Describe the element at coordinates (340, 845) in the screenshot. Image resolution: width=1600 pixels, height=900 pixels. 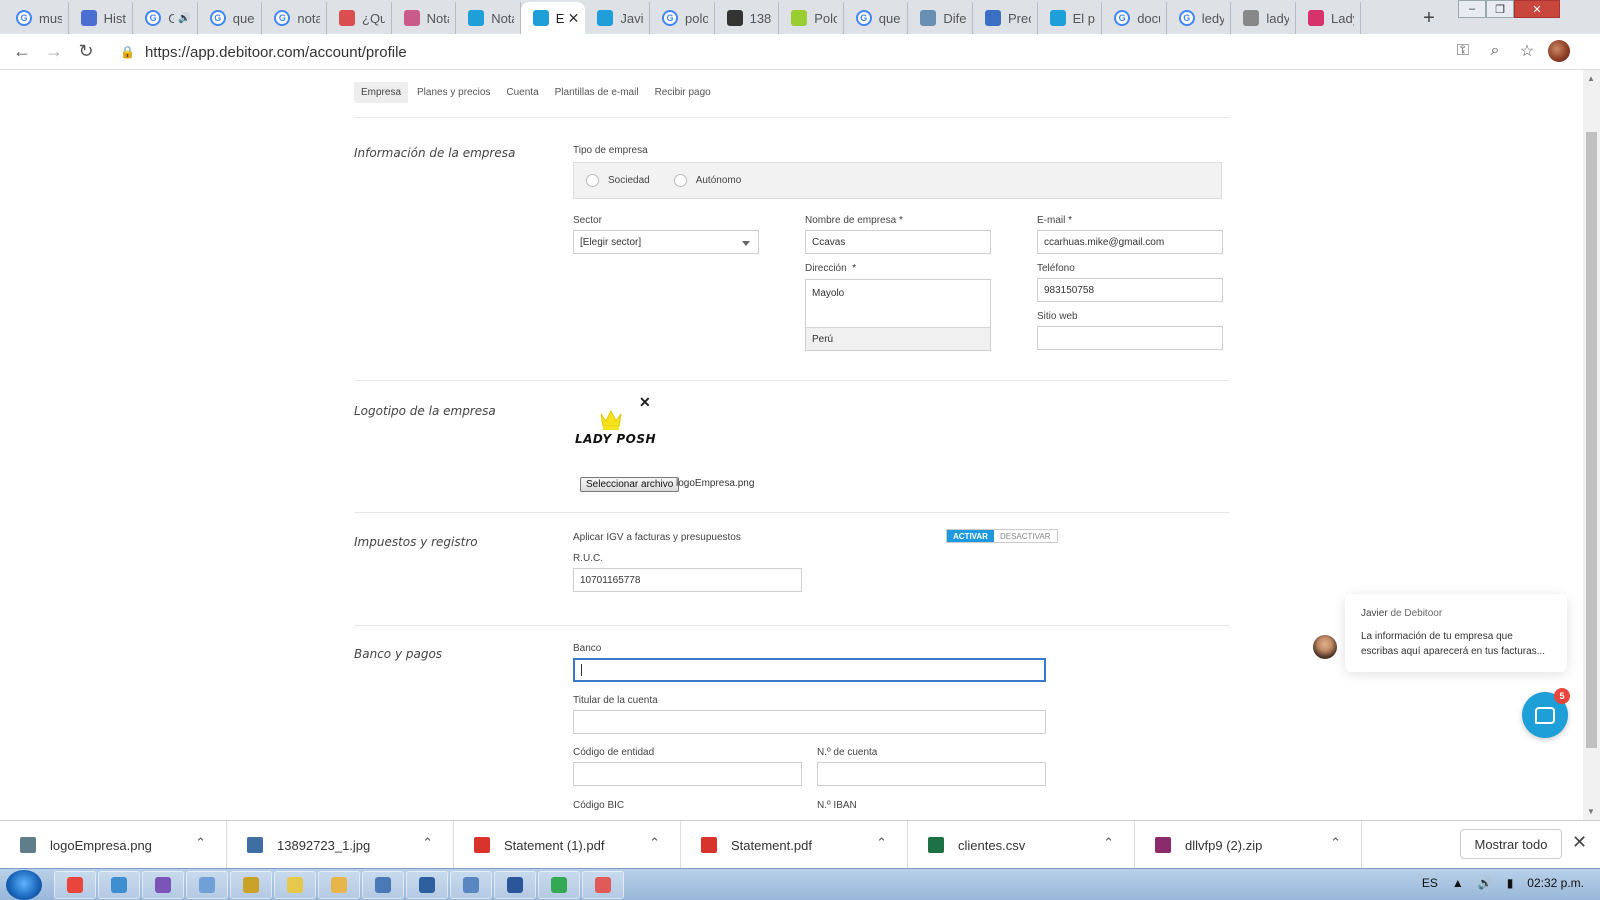
I see `download-item: 13892723_1.jpg ⌃` at that location.